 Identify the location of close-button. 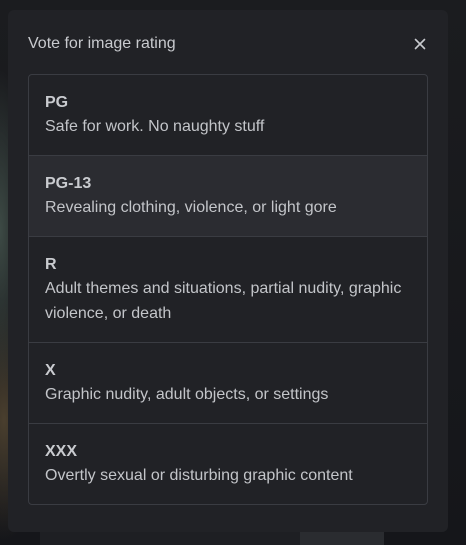
(420, 44).